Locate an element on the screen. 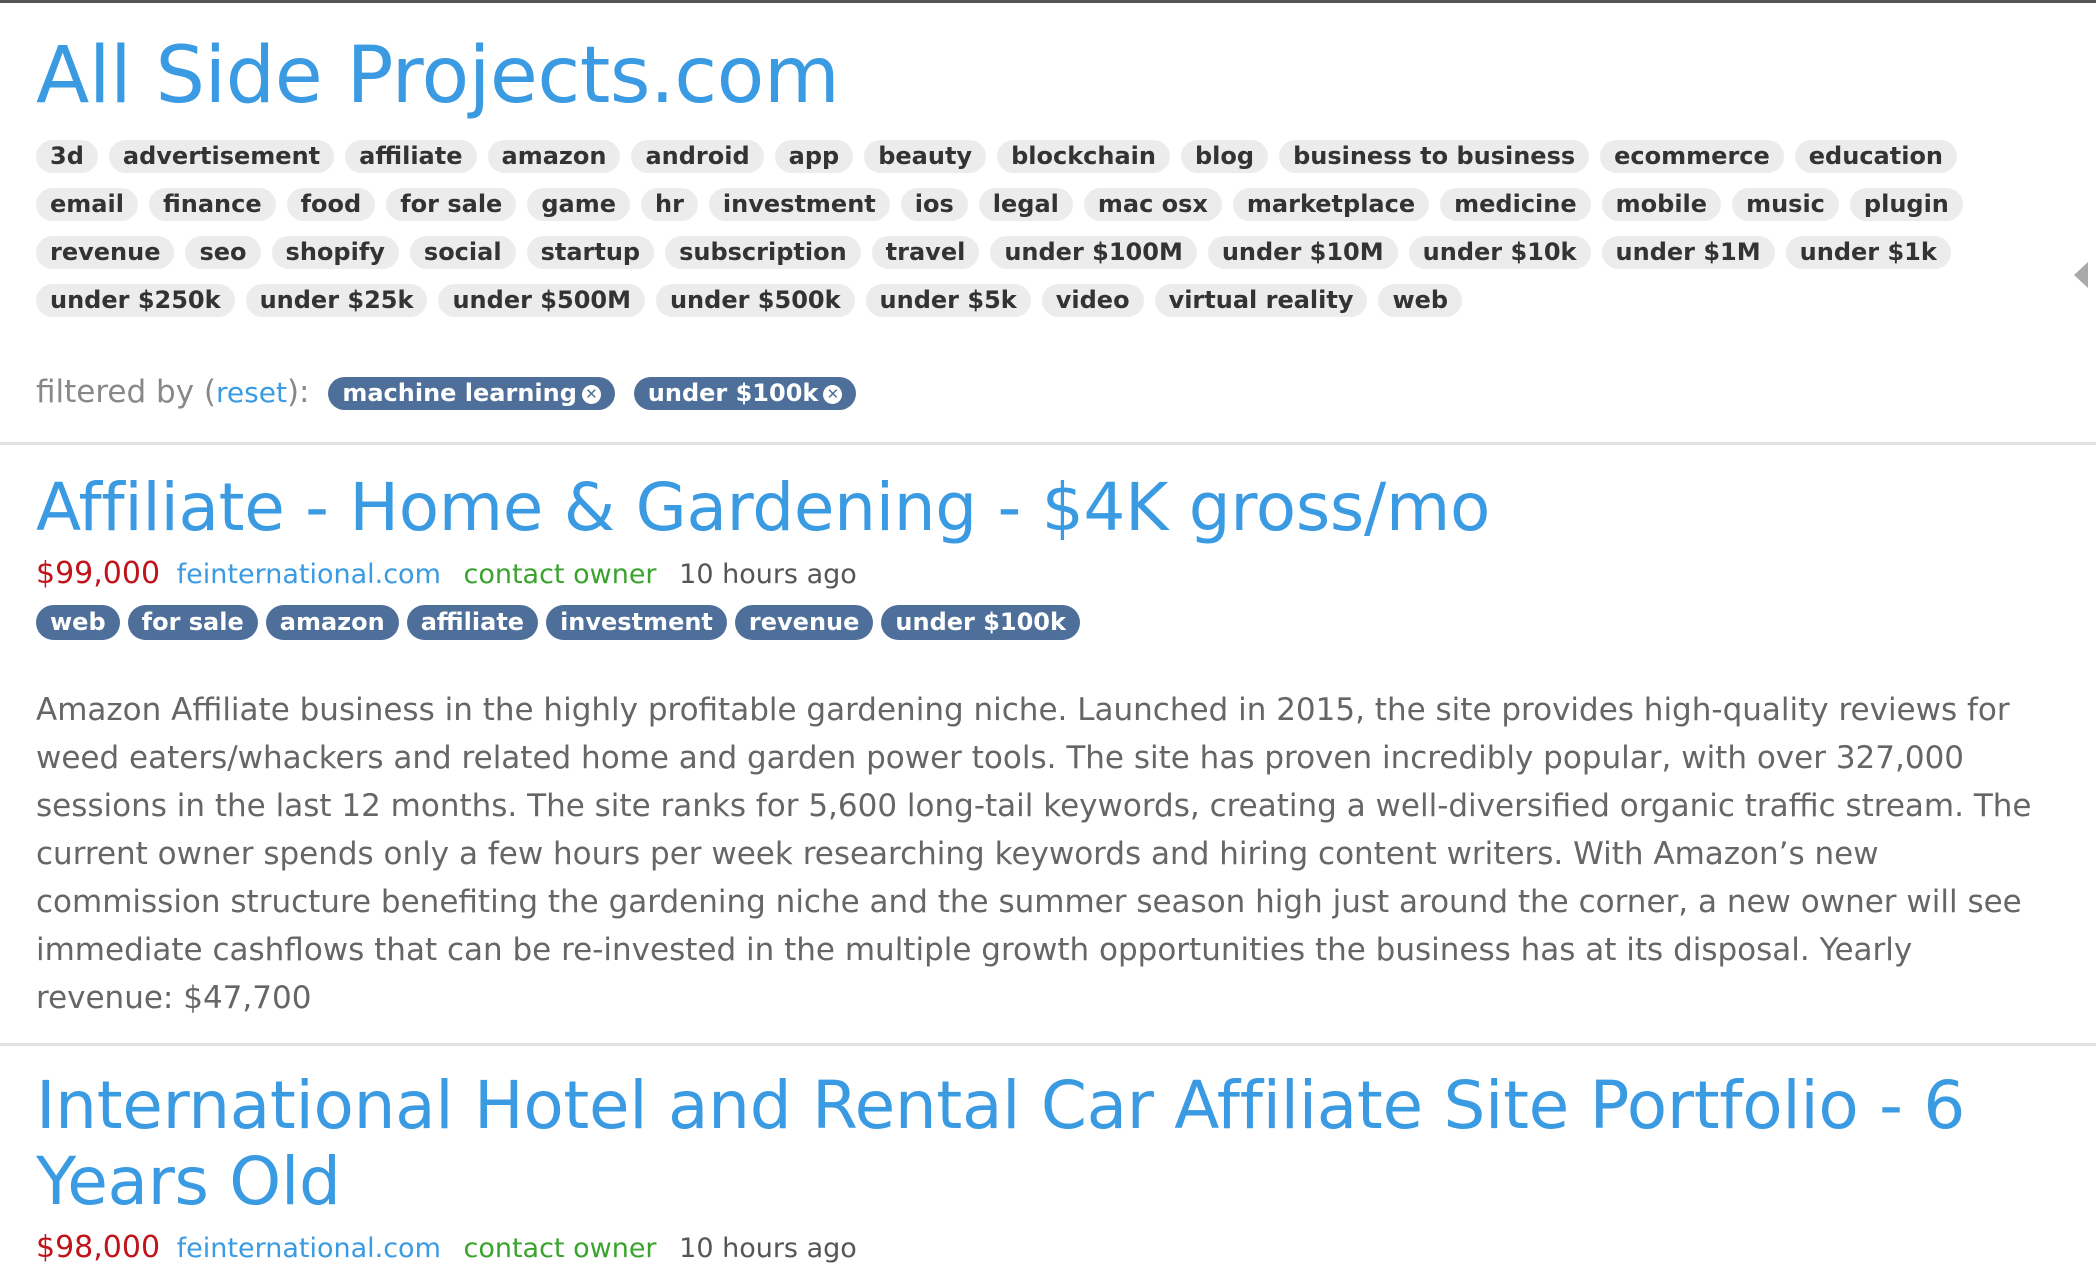  listing-tag: web is located at coordinates (78, 622).